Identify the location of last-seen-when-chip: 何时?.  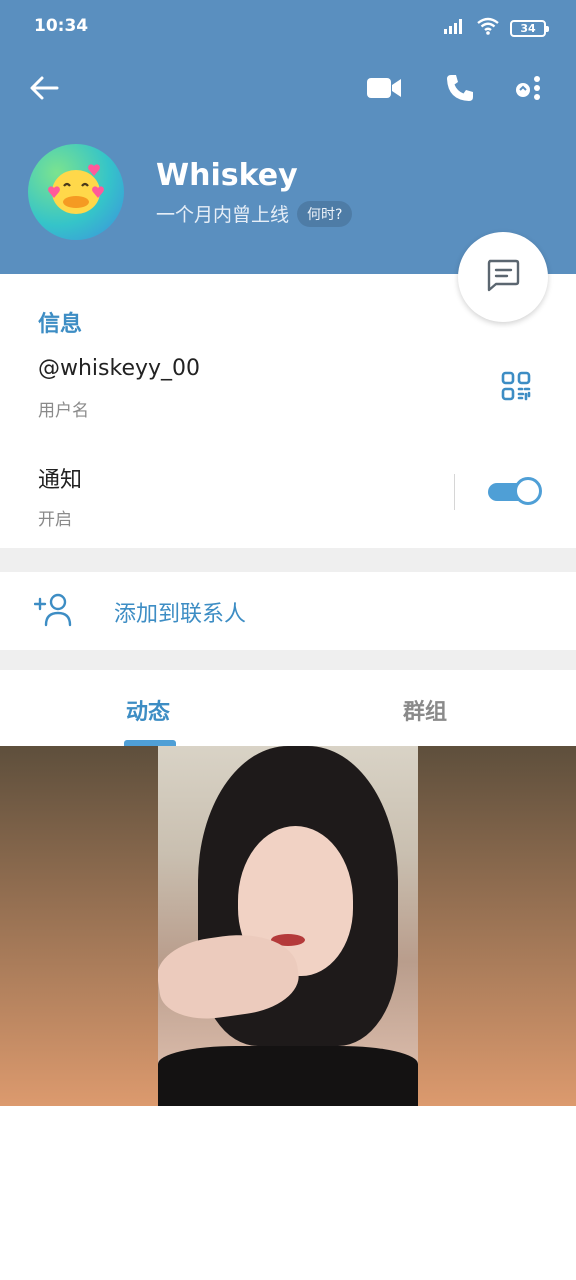
(325, 213).